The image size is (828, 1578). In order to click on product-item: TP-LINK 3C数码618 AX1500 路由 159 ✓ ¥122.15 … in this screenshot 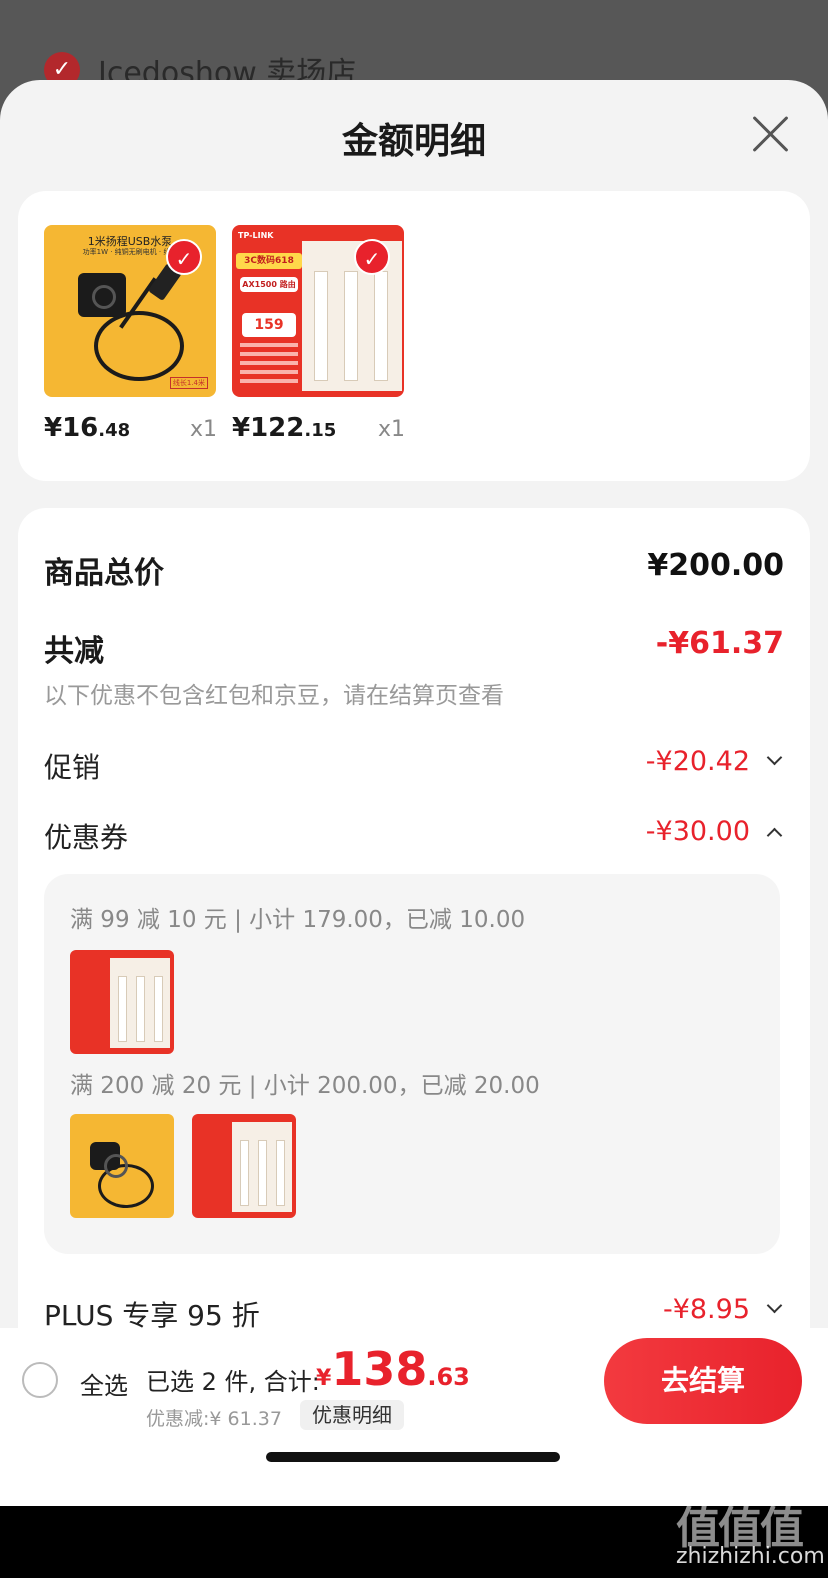, I will do `click(320, 334)`.